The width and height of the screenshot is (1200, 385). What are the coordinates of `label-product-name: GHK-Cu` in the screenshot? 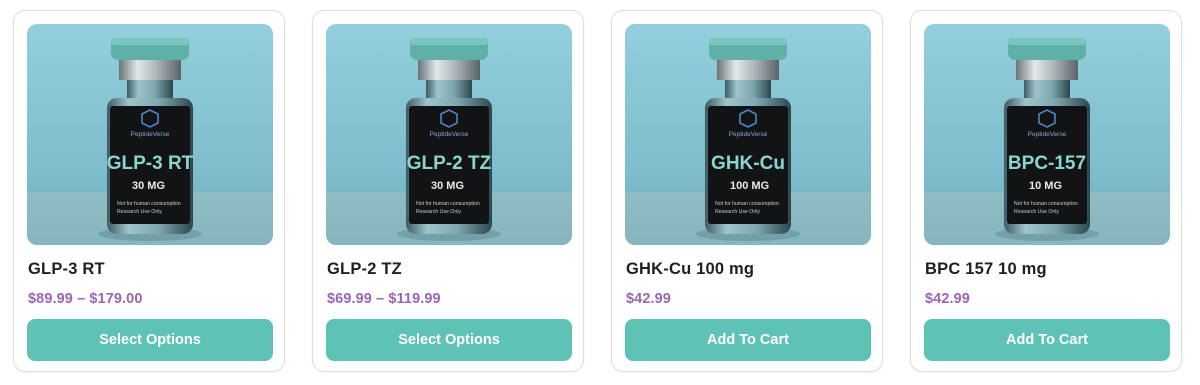 It's located at (748, 163).